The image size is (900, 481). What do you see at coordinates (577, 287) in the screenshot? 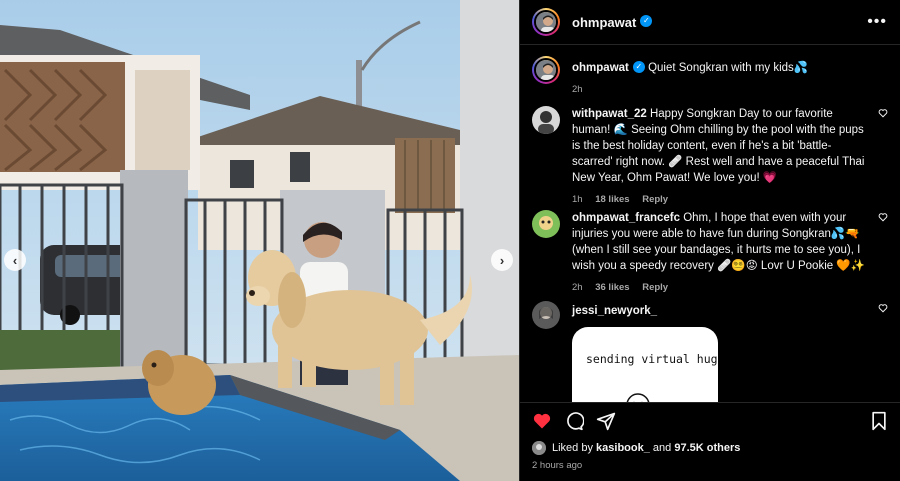
I see `comment-time: 2h` at bounding box center [577, 287].